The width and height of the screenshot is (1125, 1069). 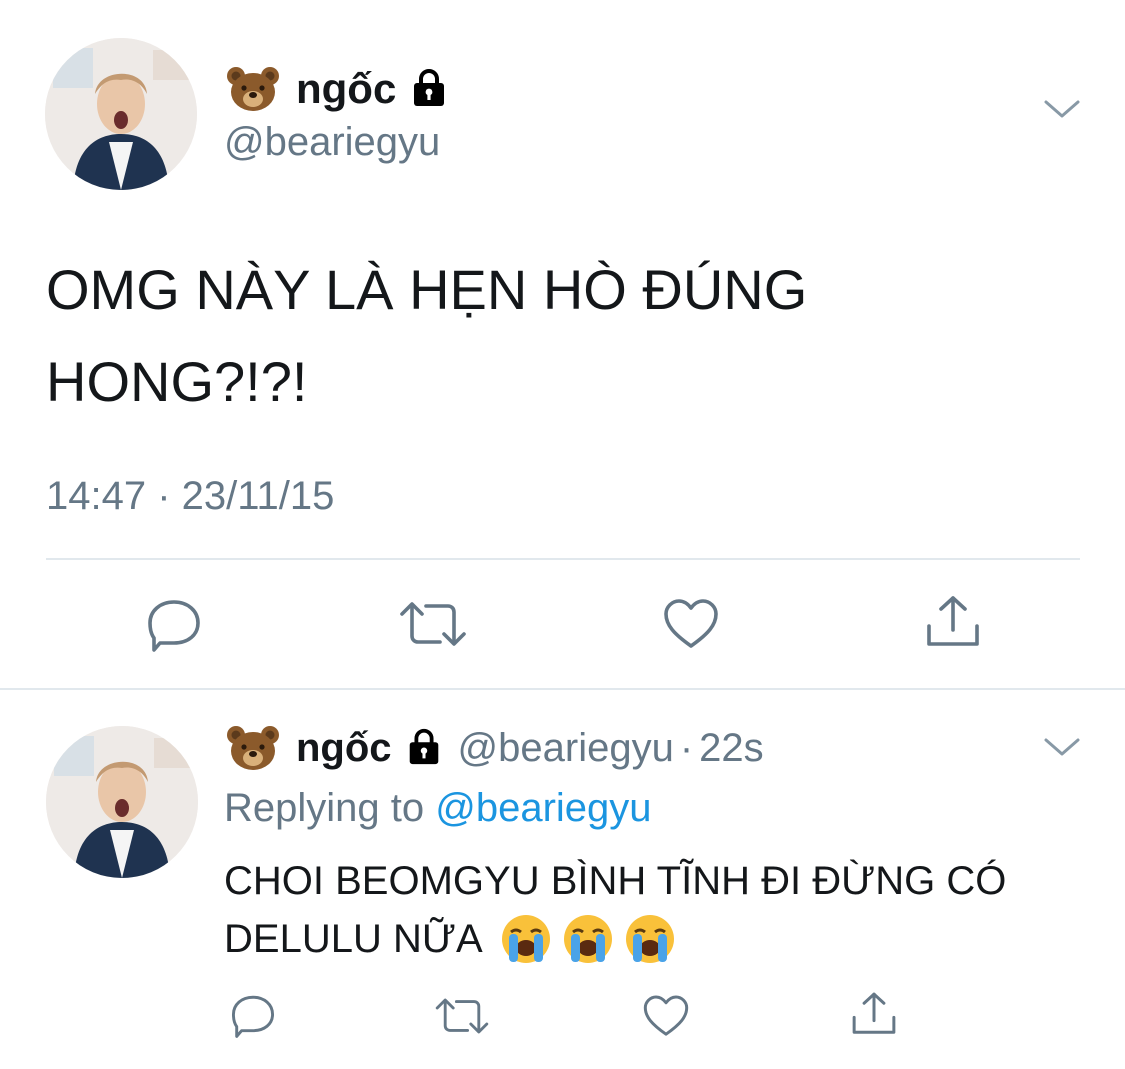 I want to click on time-ago: 22s, so click(x=731, y=748).